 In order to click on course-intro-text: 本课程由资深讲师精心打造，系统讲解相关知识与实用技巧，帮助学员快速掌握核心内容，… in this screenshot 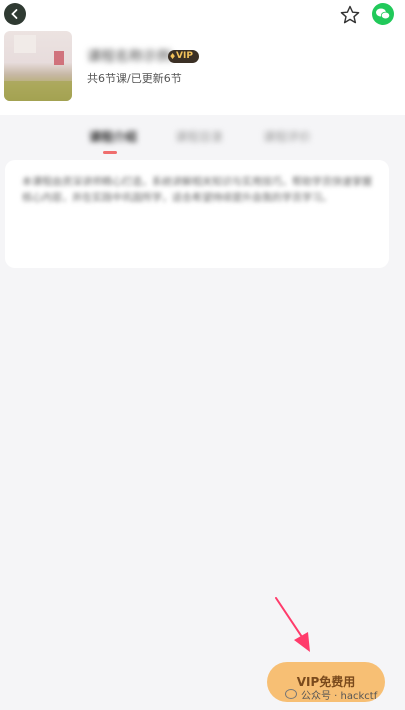, I will do `click(197, 190)`.